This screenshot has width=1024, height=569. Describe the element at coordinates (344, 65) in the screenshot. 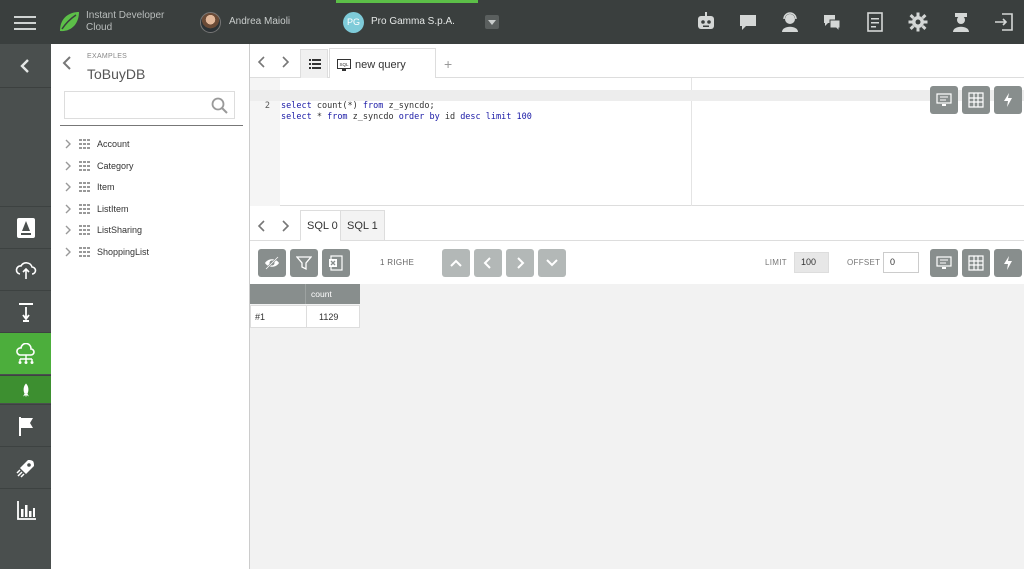

I see `sql-monitor-icon: SQL` at that location.